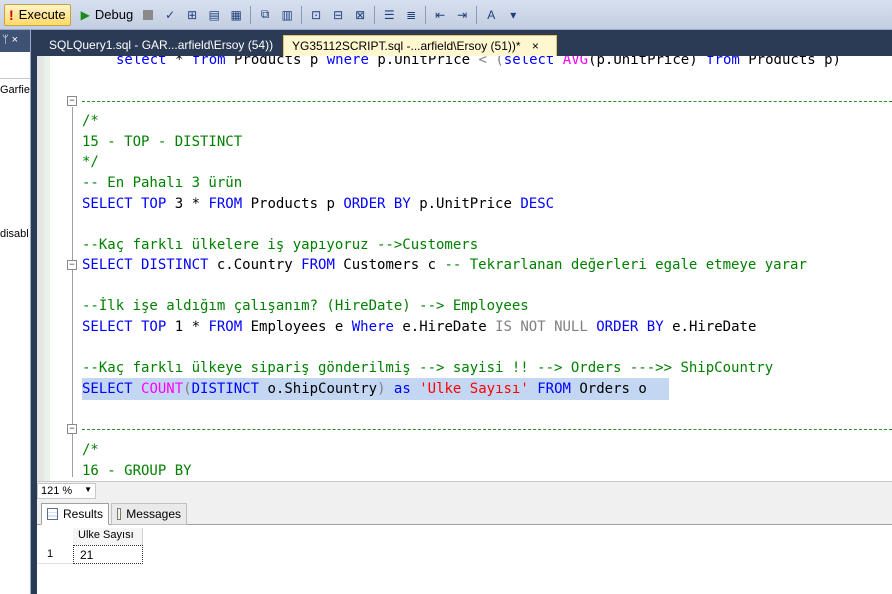  I want to click on uncomment-icon: ≣, so click(411, 14).